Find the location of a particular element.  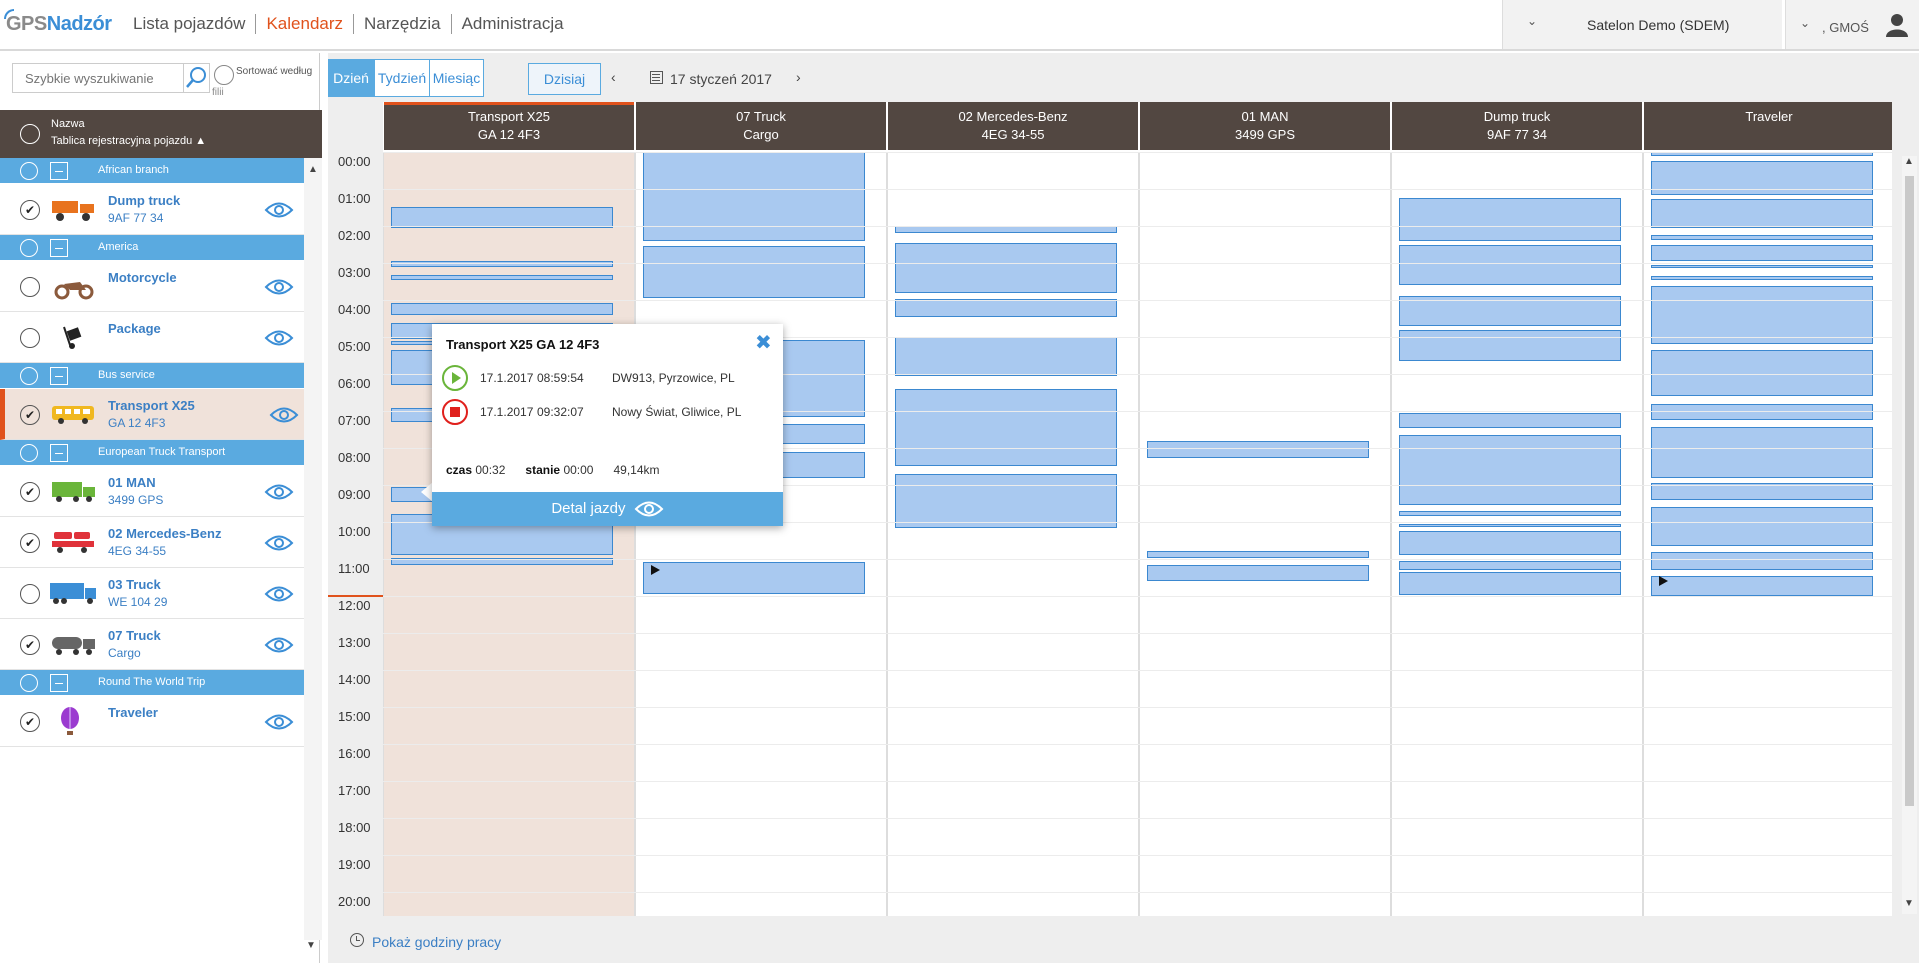

vehicle-column-header: 07 Truck Cargo is located at coordinates (761, 126).